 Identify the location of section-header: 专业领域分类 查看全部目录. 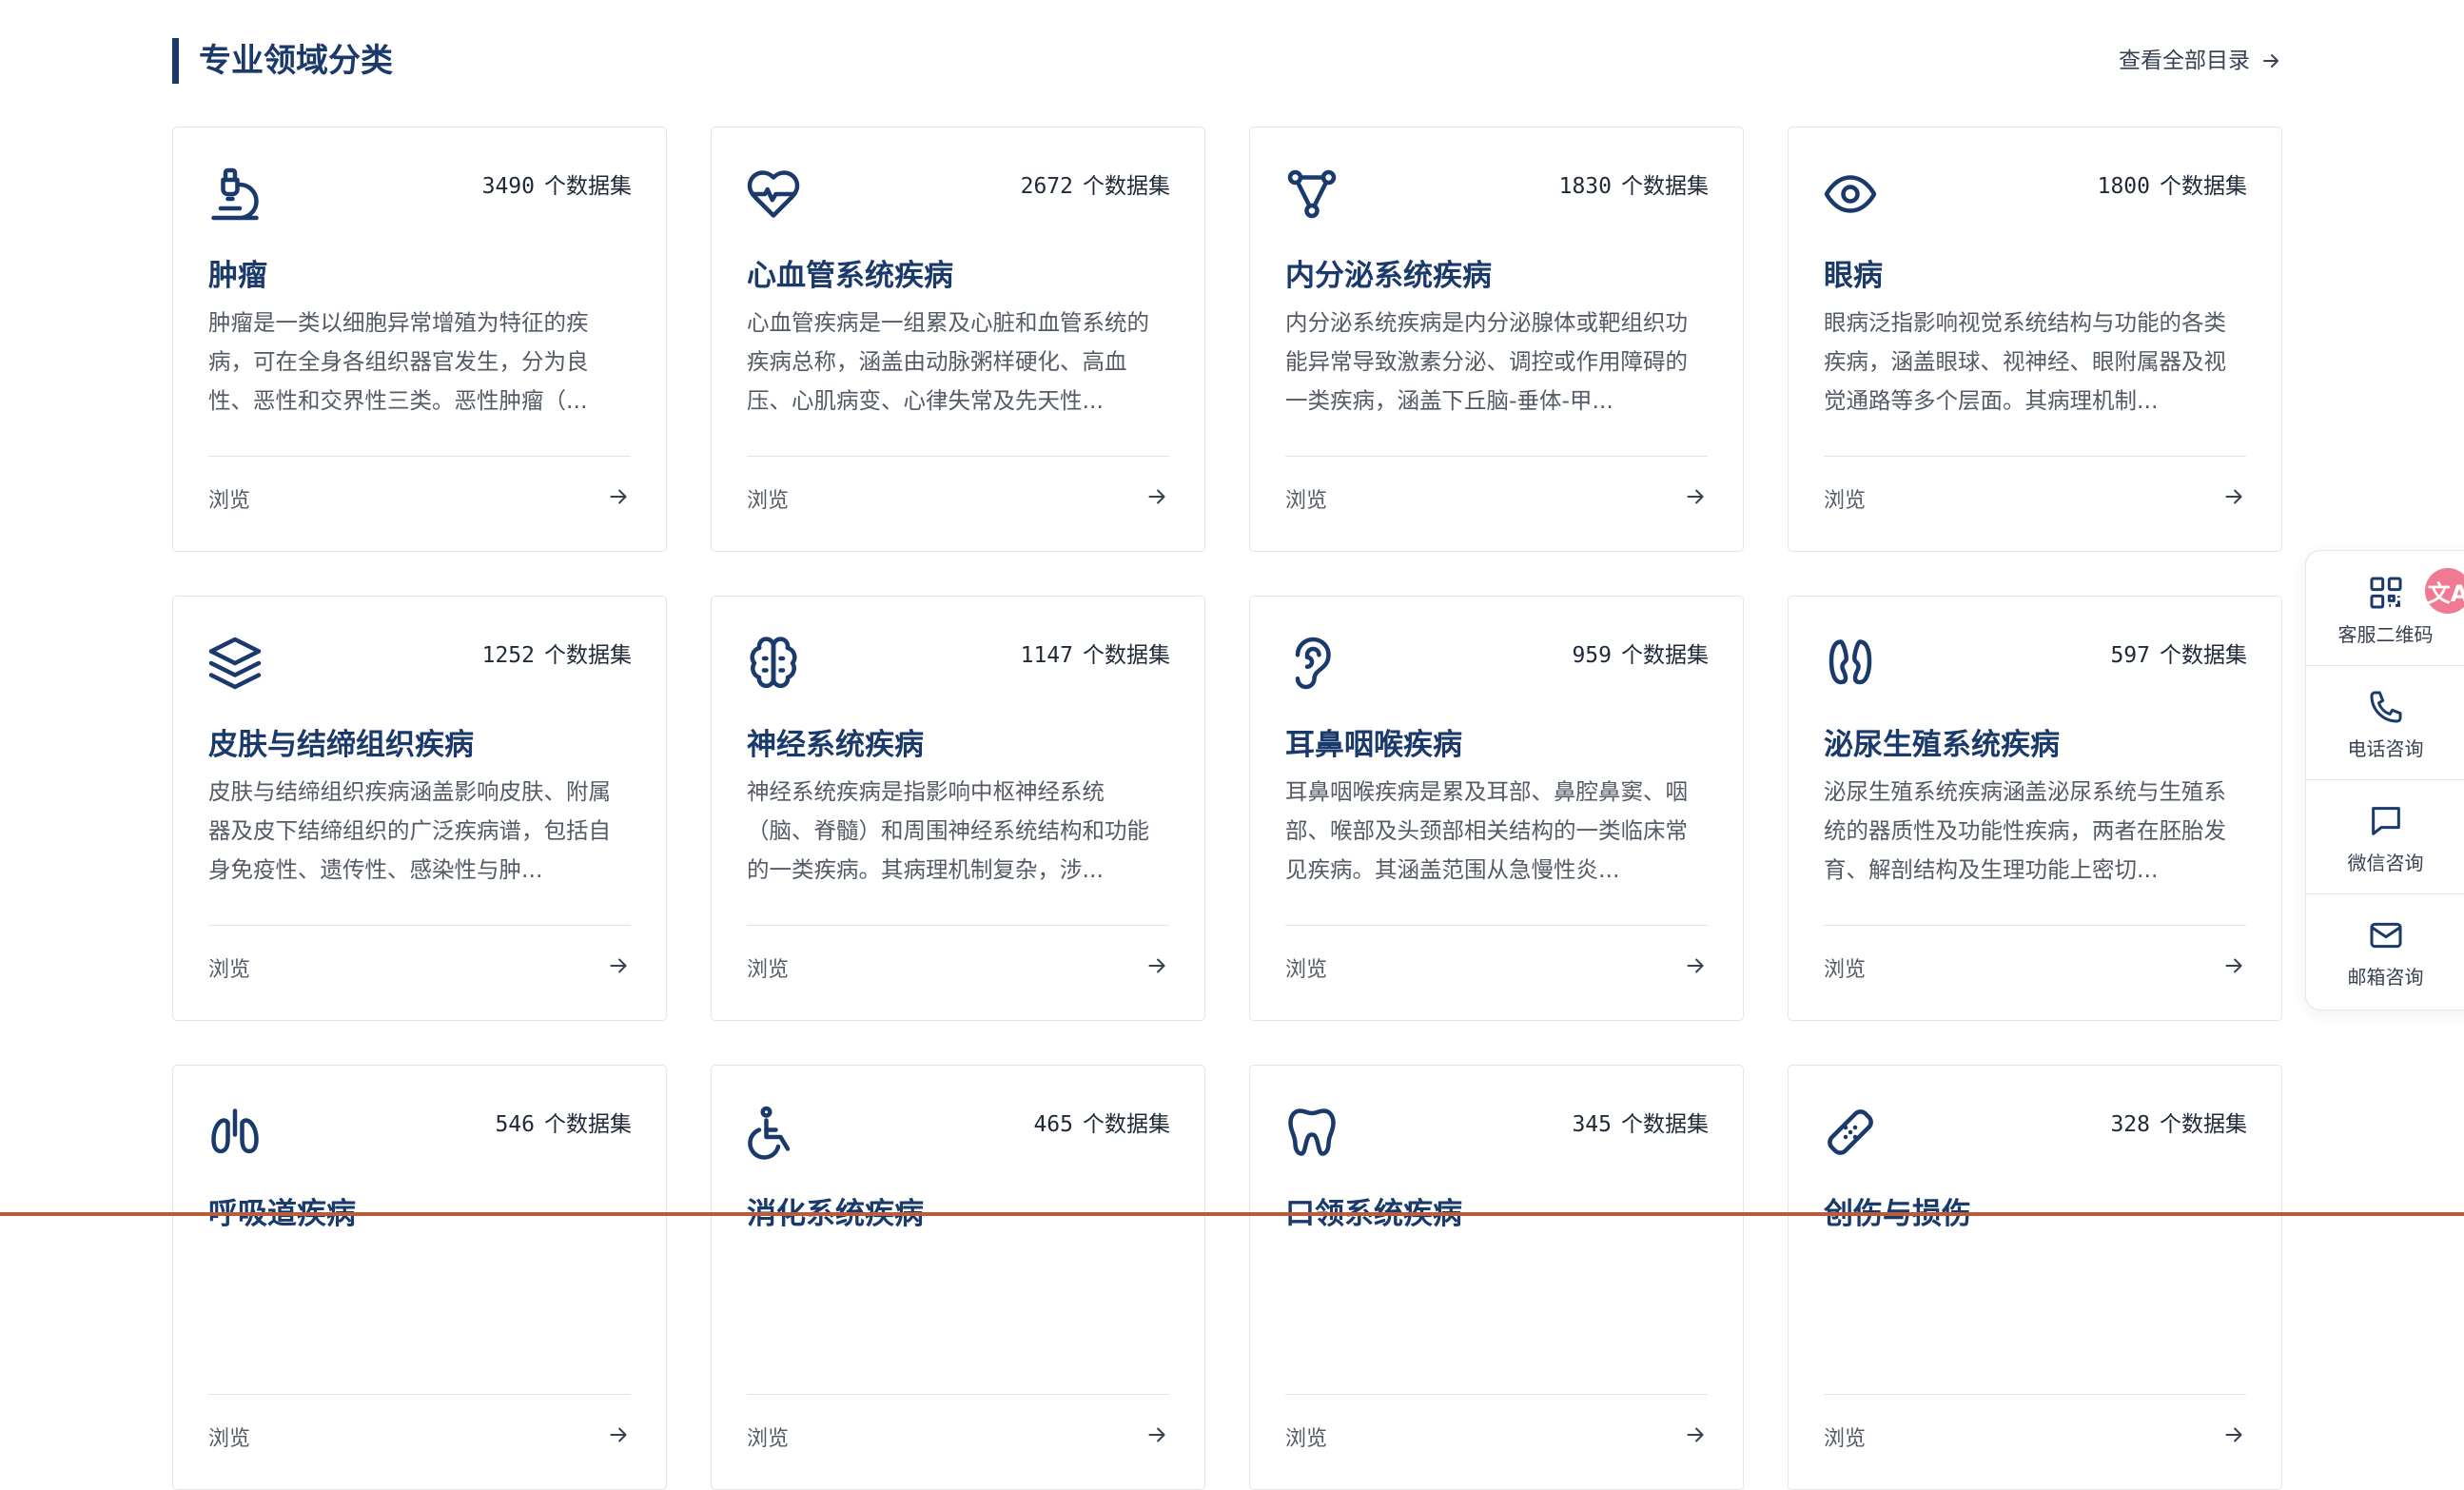
(1227, 61).